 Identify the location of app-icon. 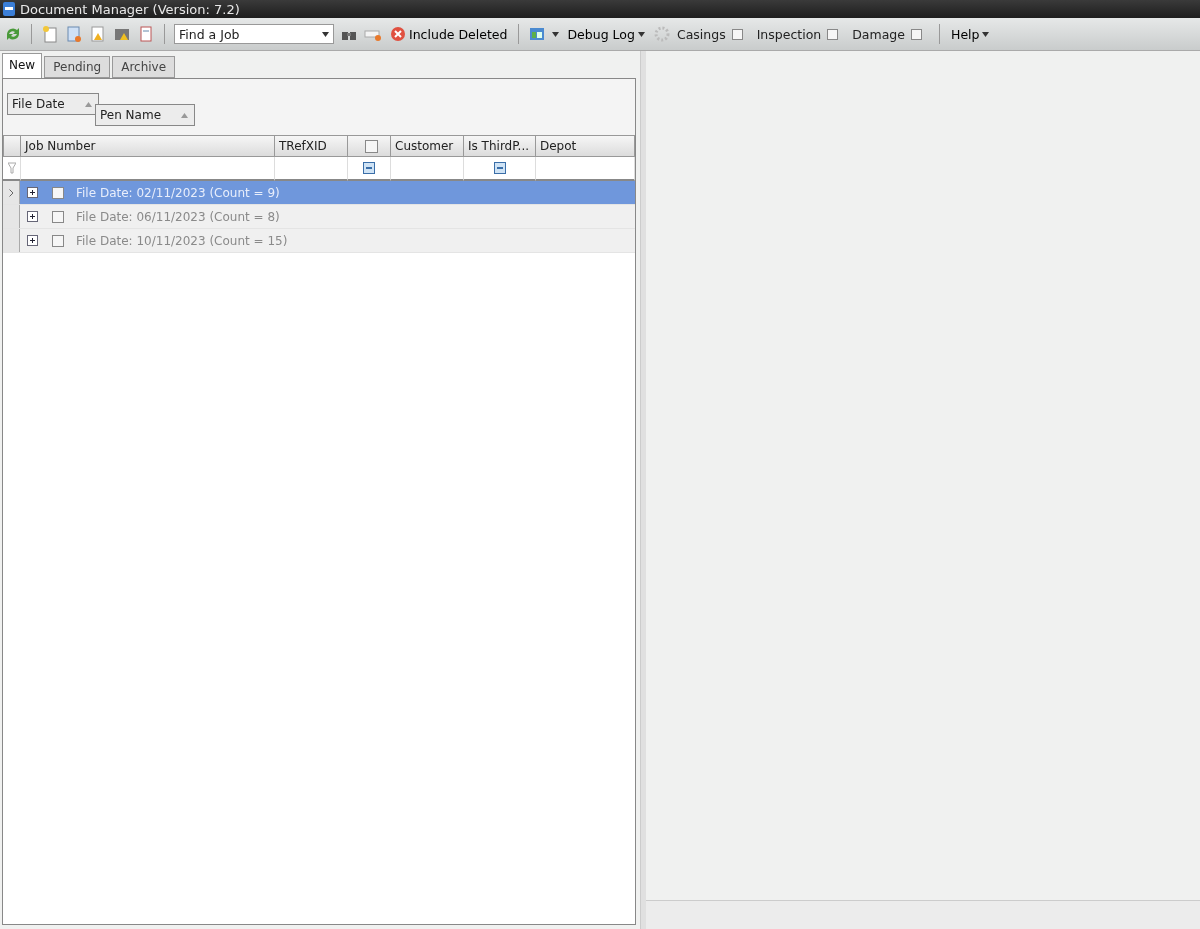
(9, 9).